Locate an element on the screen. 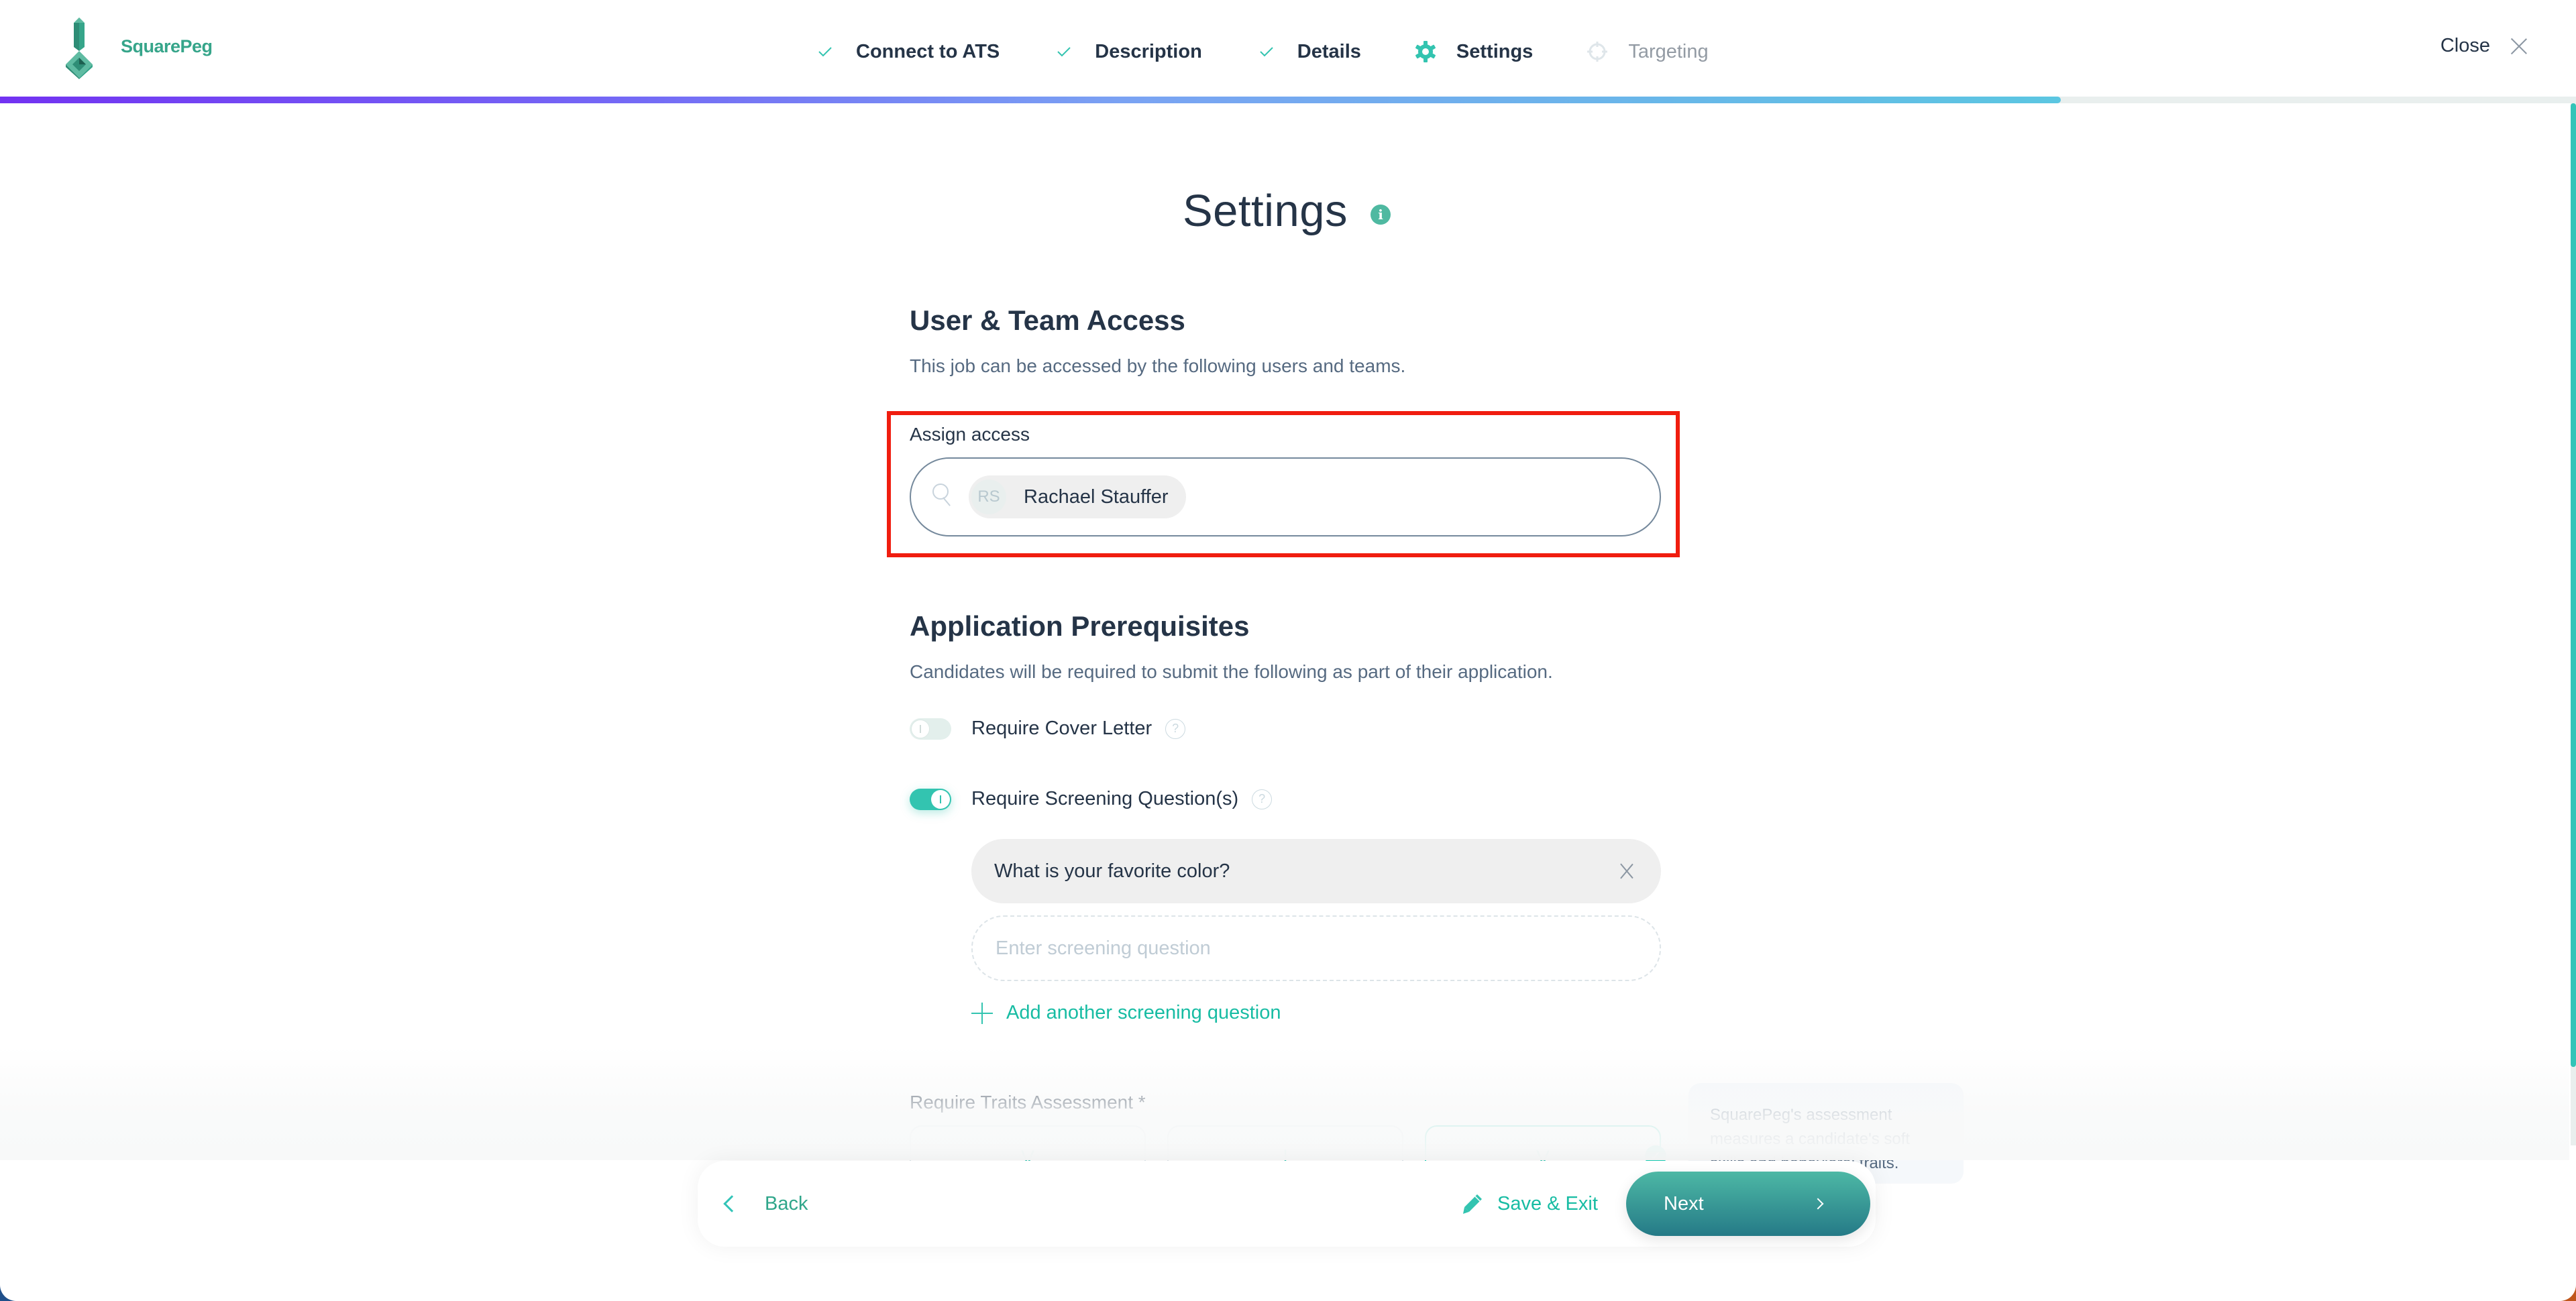 The image size is (2576, 1301). chevron-left-icon is located at coordinates (732, 1203).